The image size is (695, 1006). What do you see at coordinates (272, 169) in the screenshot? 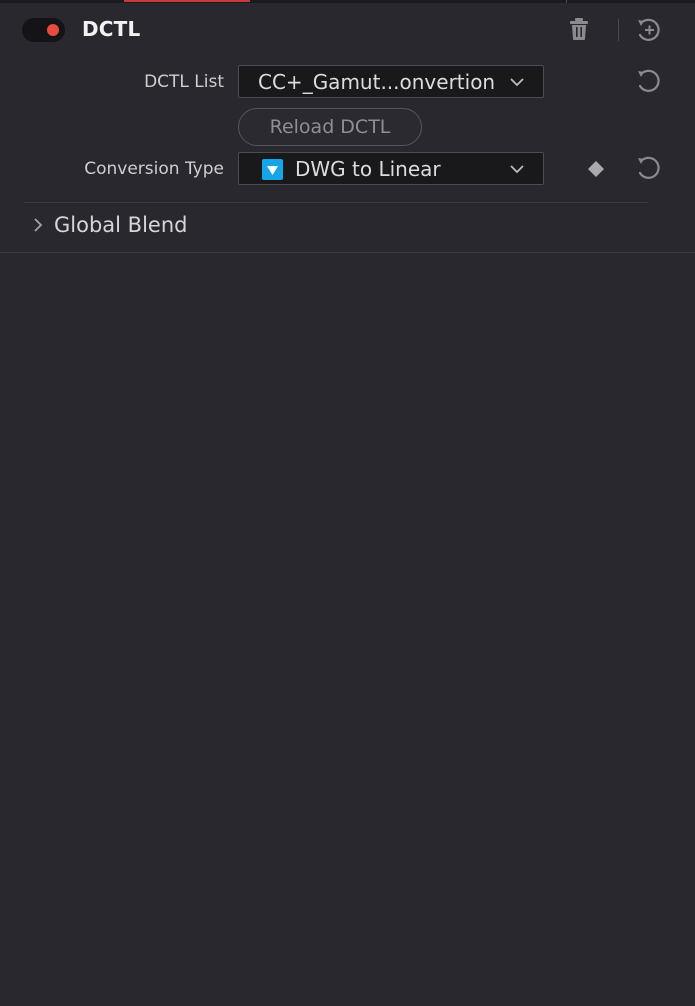
I see `triangle-down-icon` at bounding box center [272, 169].